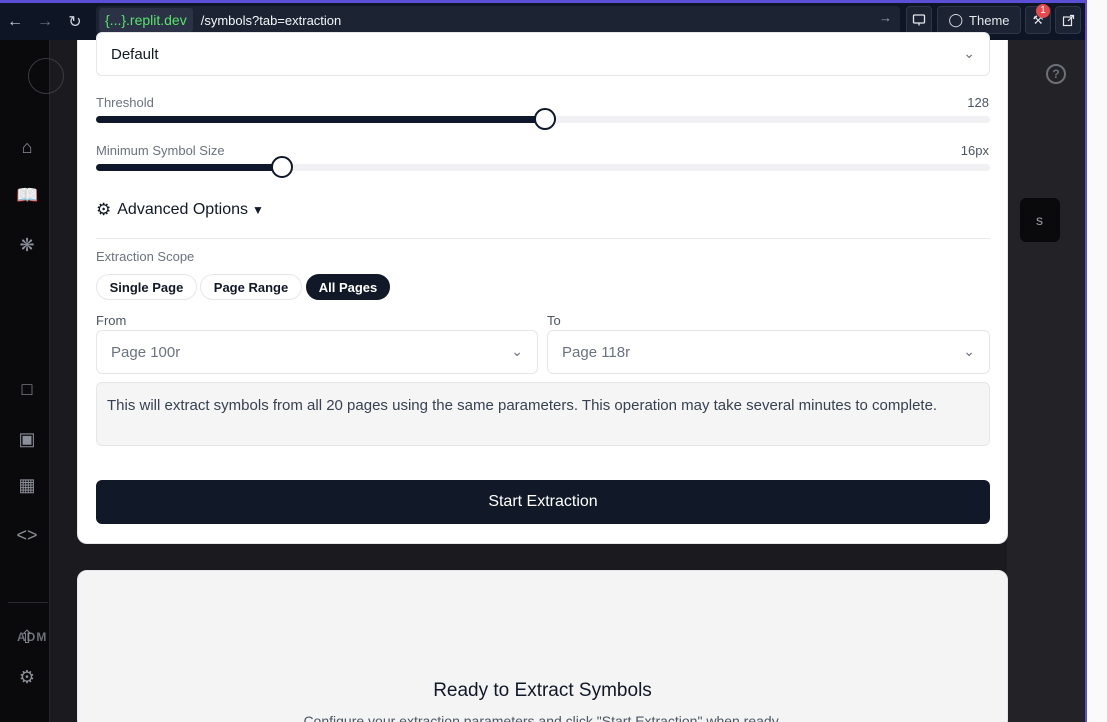  I want to click on min-symbol-size-slider-thumb, so click(281, 167).